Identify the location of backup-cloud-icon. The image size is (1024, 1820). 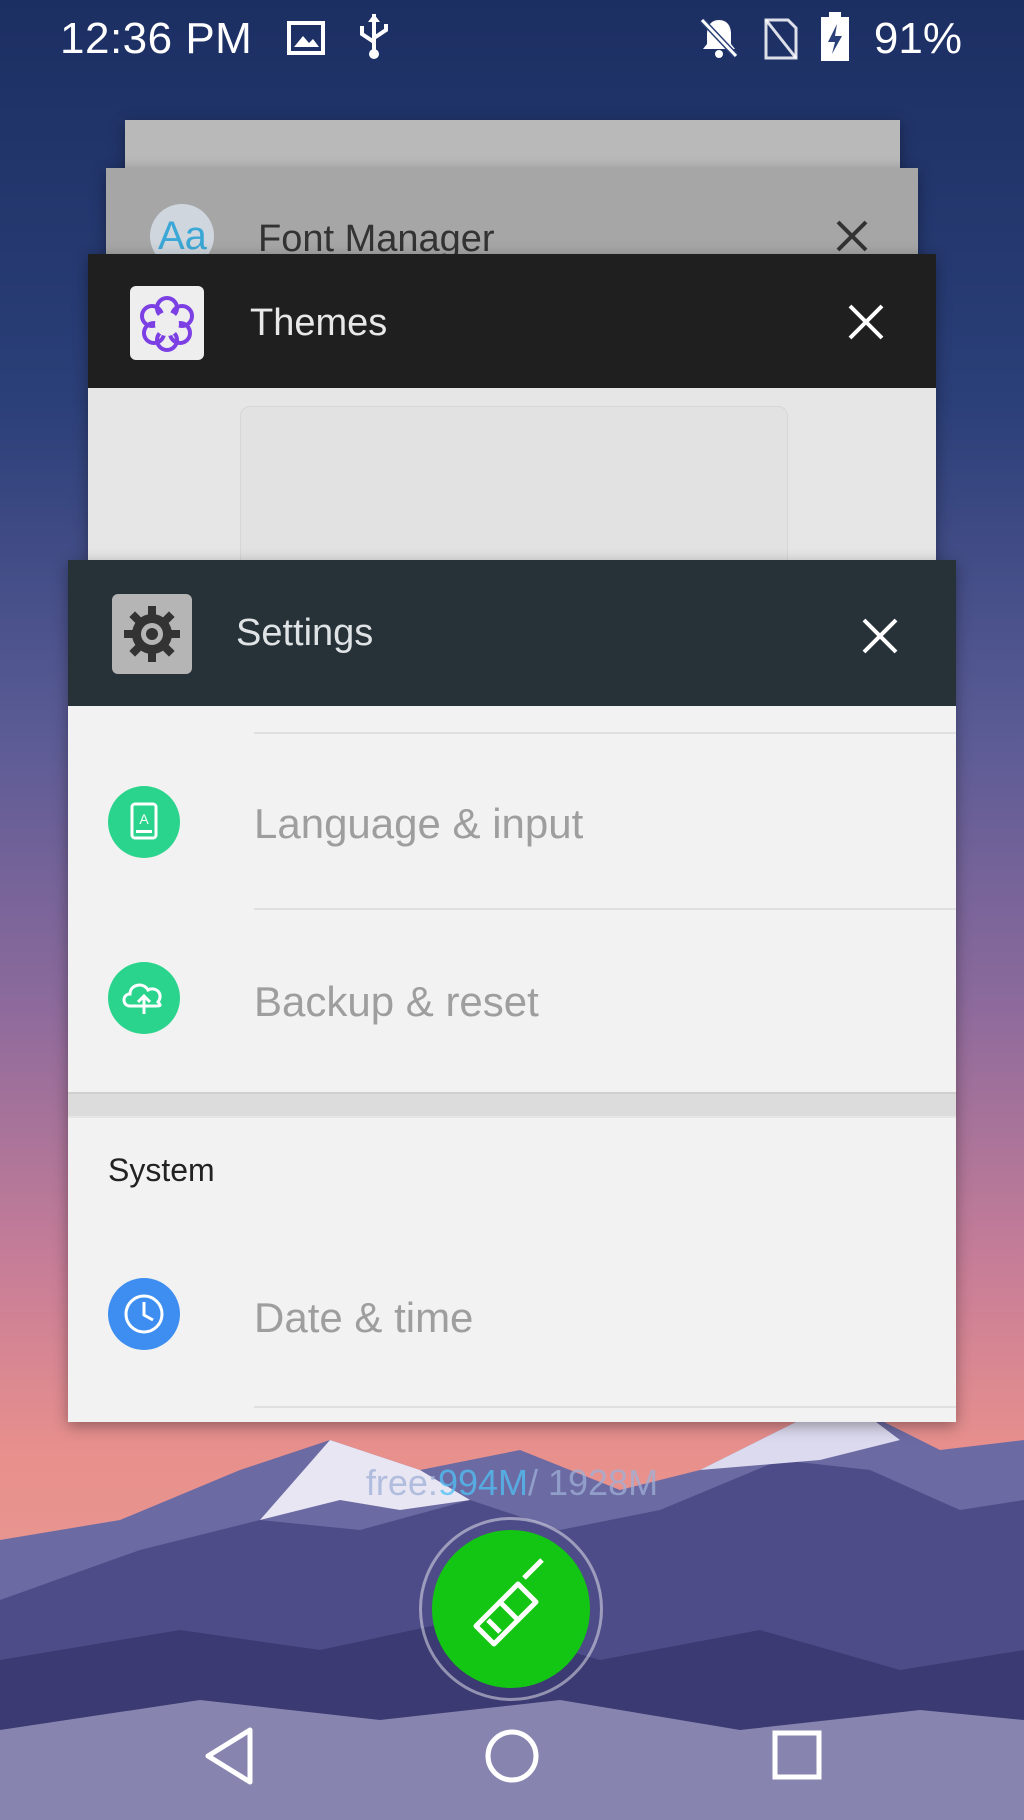
(144, 998).